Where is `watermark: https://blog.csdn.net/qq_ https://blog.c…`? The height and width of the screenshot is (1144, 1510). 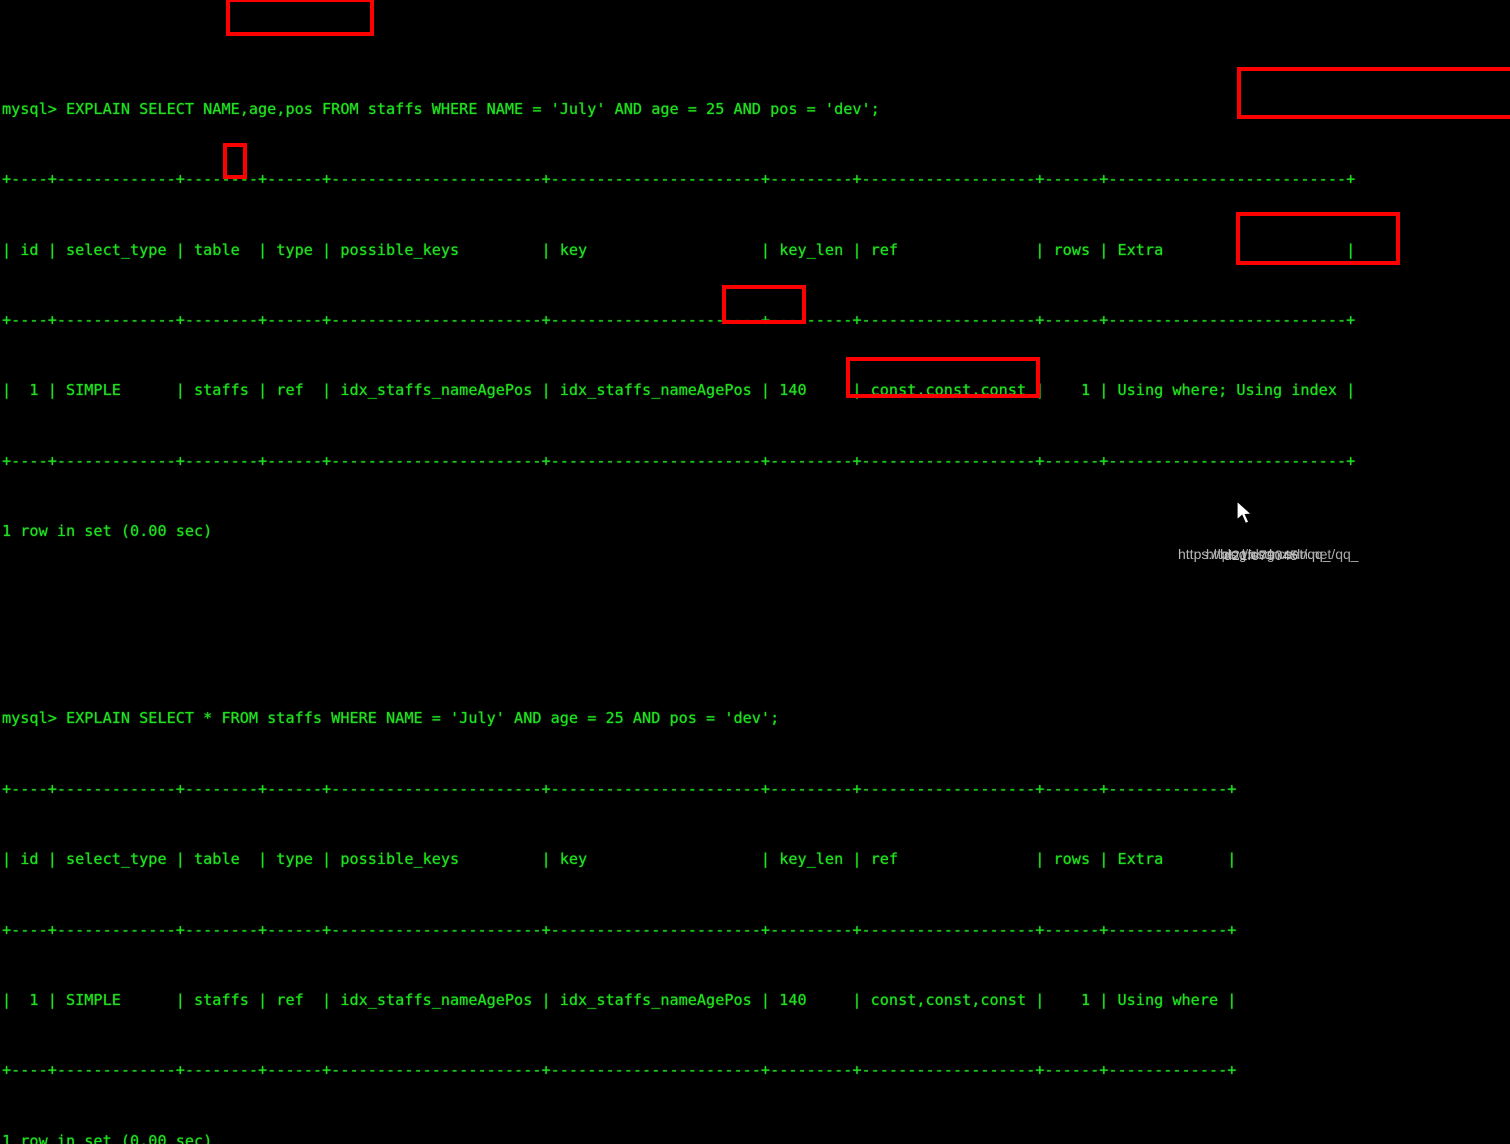
watermark: https://blog.csdn.net/qq_ https://blog.c… is located at coordinates (1268, 554).